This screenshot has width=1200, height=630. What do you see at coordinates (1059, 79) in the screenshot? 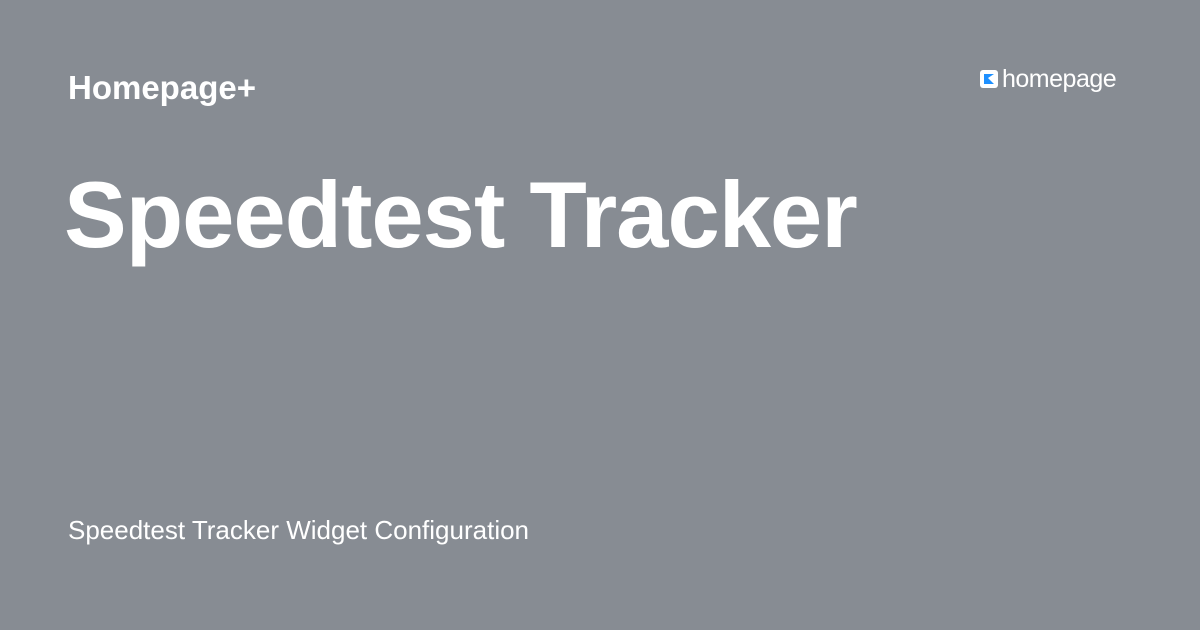
I see `logo-text: homepage` at bounding box center [1059, 79].